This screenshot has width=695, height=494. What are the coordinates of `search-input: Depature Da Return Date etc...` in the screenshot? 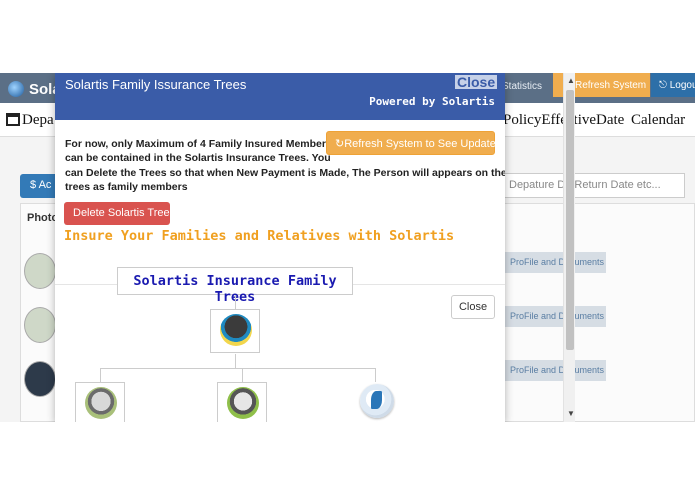 It's located at (592, 185).